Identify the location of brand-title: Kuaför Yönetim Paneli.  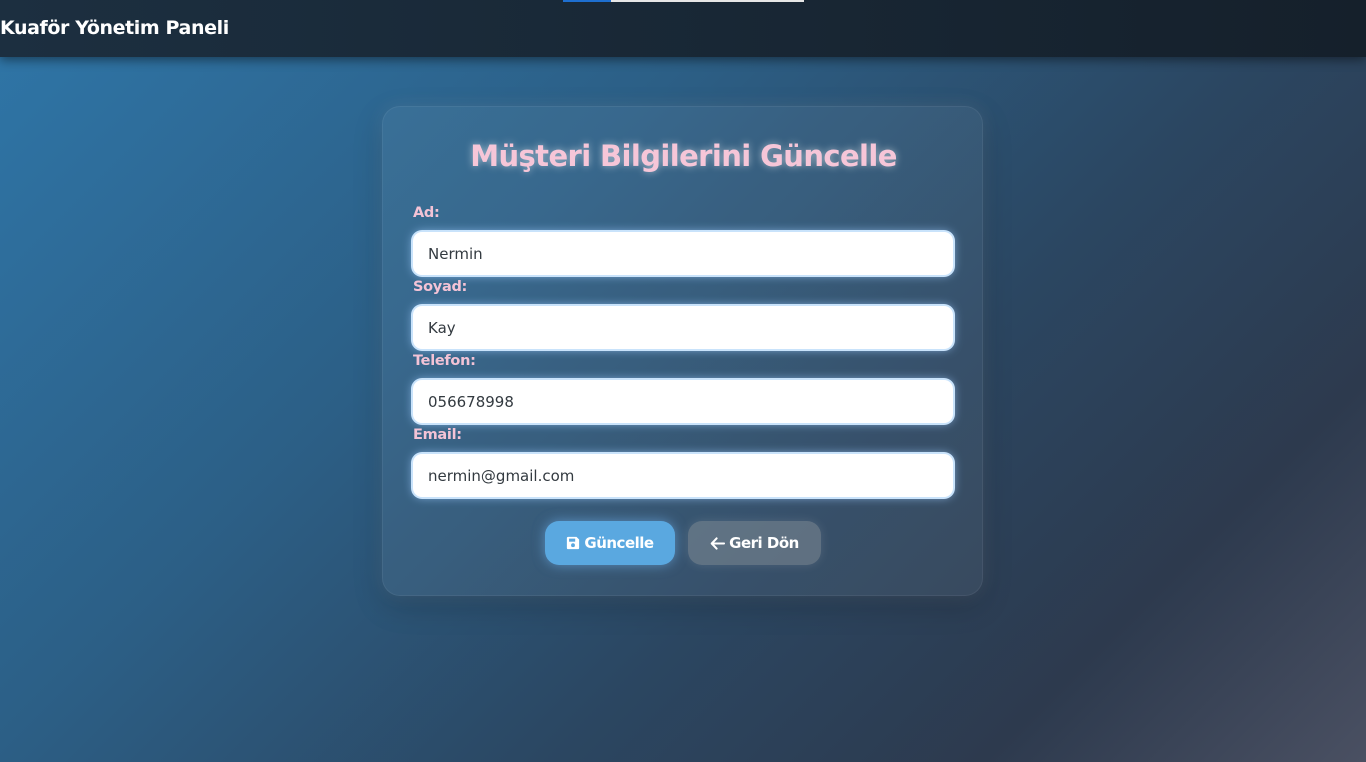
(114, 28).